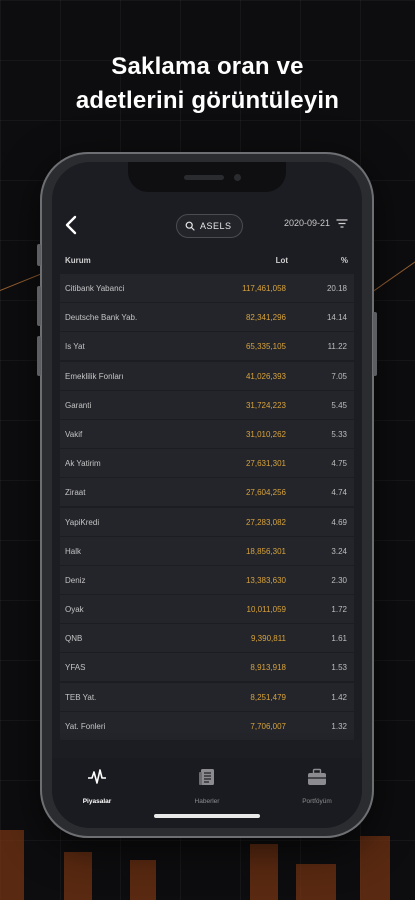  I want to click on chevron-left-icon, so click(71, 225).